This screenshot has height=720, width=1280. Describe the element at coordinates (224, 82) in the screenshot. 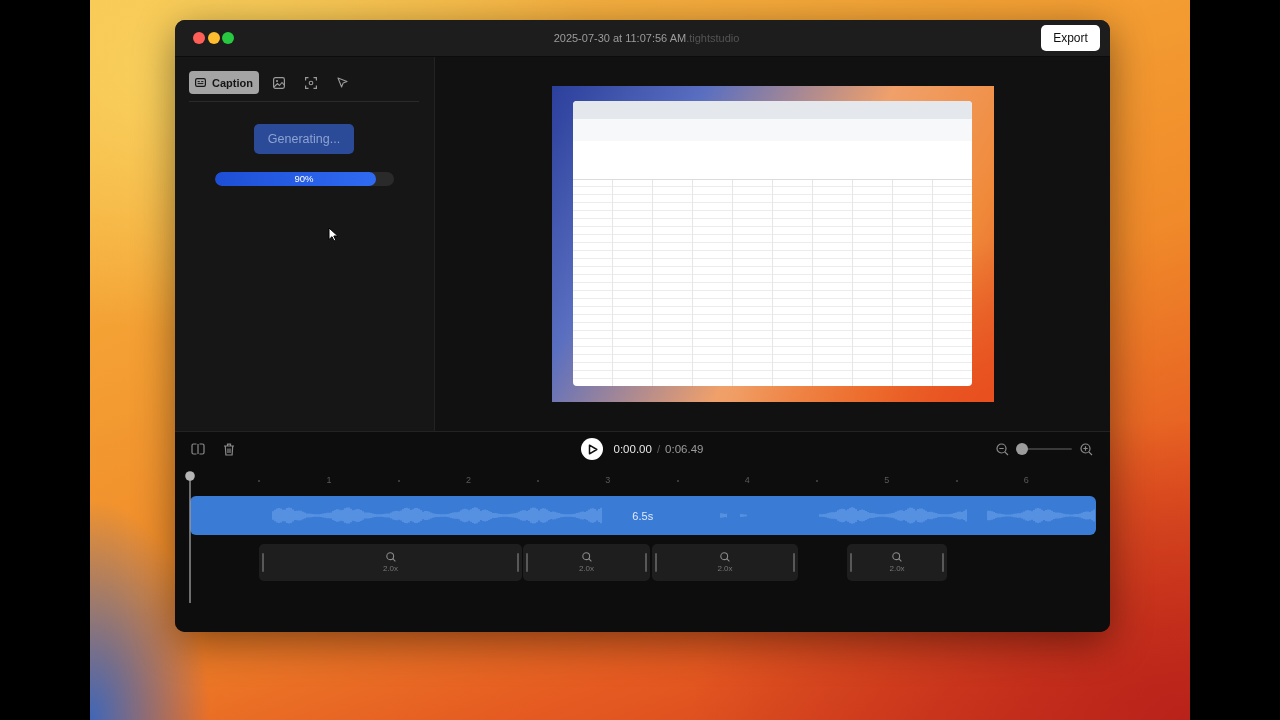

I see `caption-tab: Caption` at that location.